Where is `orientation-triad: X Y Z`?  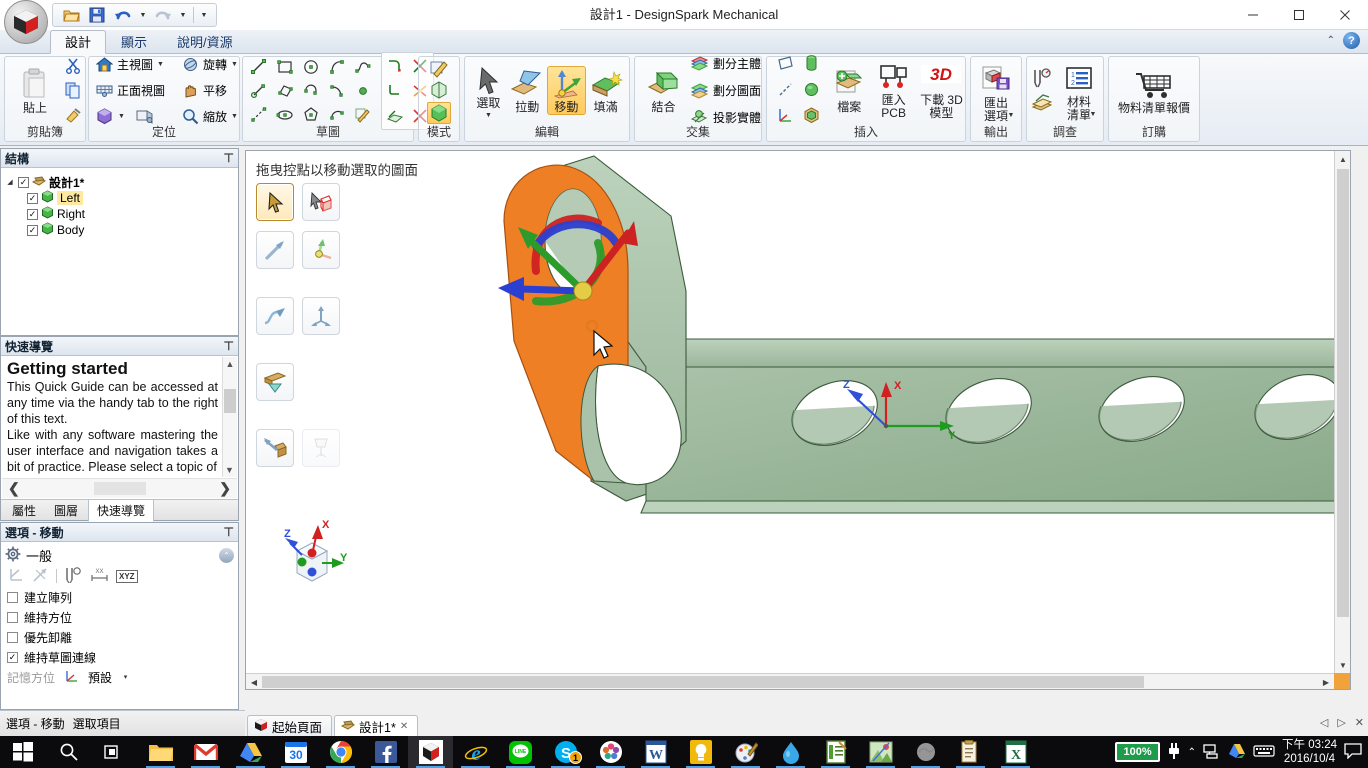 orientation-triad: X Y Z is located at coordinates (315, 558).